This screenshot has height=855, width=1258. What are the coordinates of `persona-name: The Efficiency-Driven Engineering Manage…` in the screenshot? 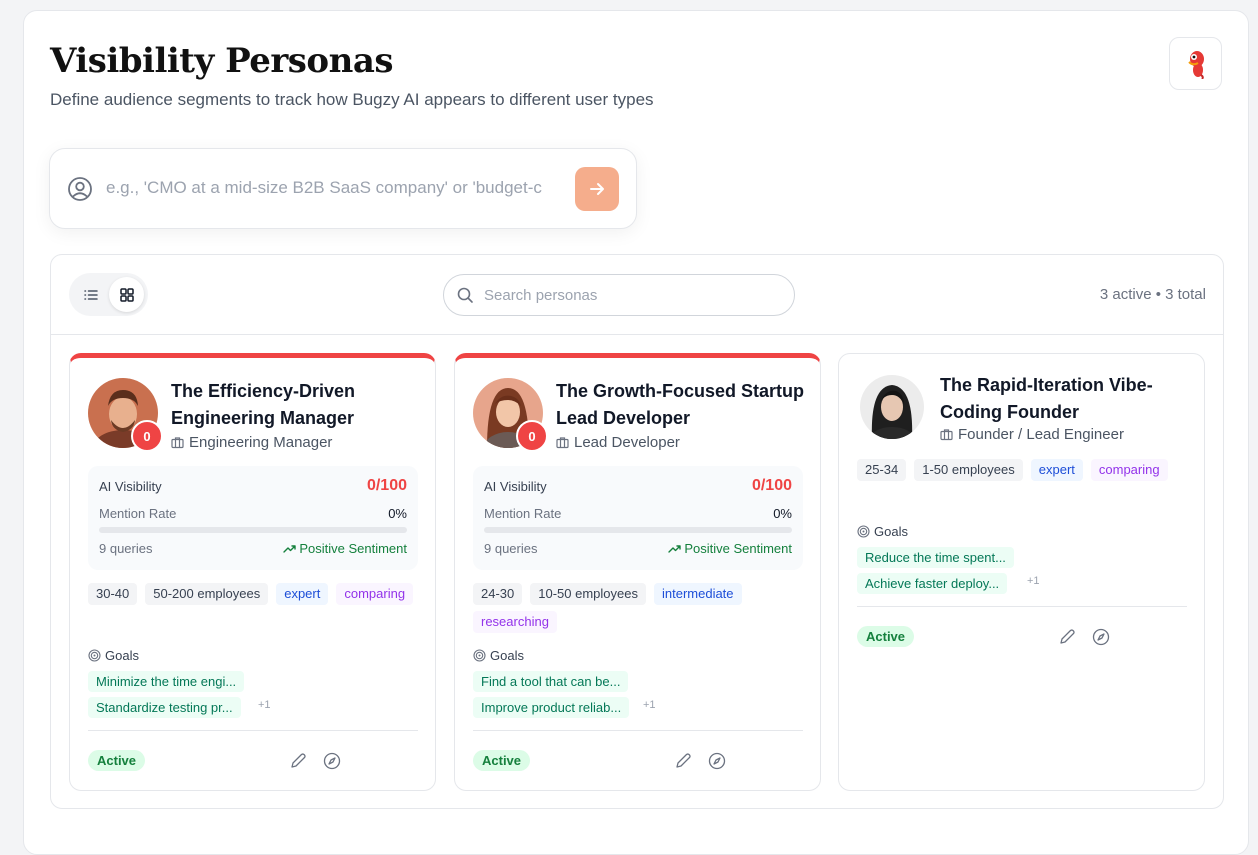 It's located at (263, 404).